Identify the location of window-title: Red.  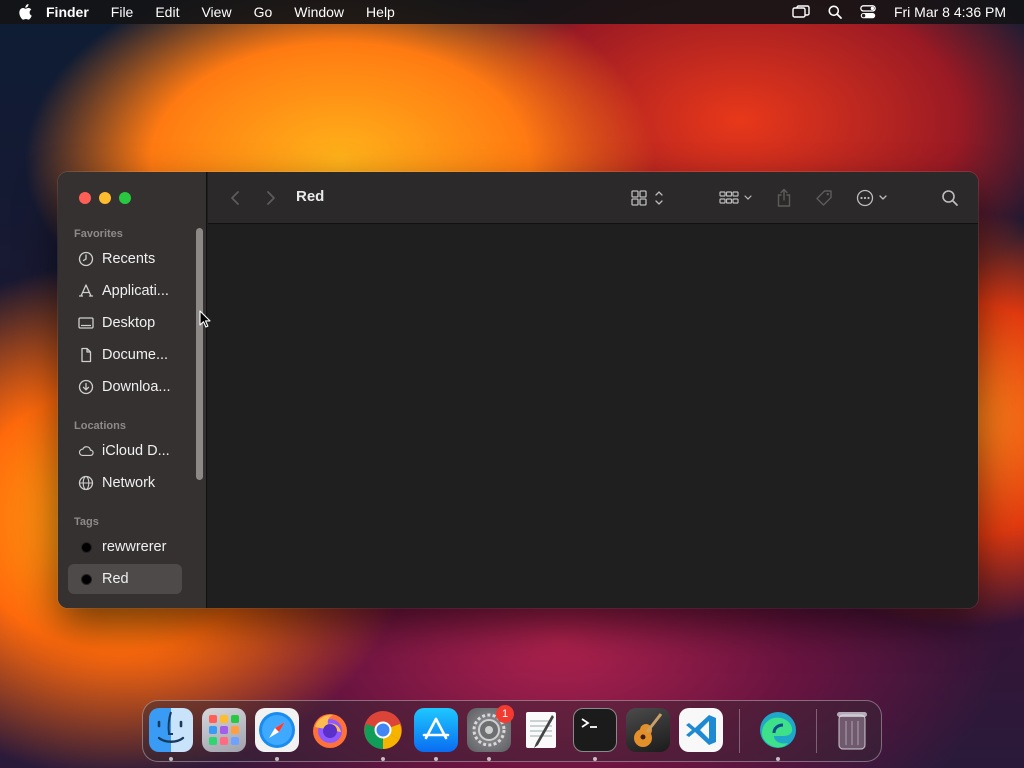
(310, 196).